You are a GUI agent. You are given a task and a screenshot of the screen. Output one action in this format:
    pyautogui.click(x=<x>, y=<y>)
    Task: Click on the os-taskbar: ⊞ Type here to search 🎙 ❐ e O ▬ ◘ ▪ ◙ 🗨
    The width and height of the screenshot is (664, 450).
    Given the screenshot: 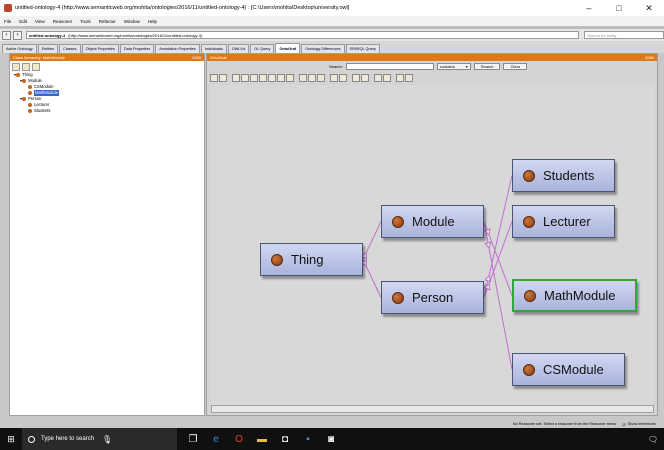 What is the action you would take?
    pyautogui.click(x=332, y=439)
    